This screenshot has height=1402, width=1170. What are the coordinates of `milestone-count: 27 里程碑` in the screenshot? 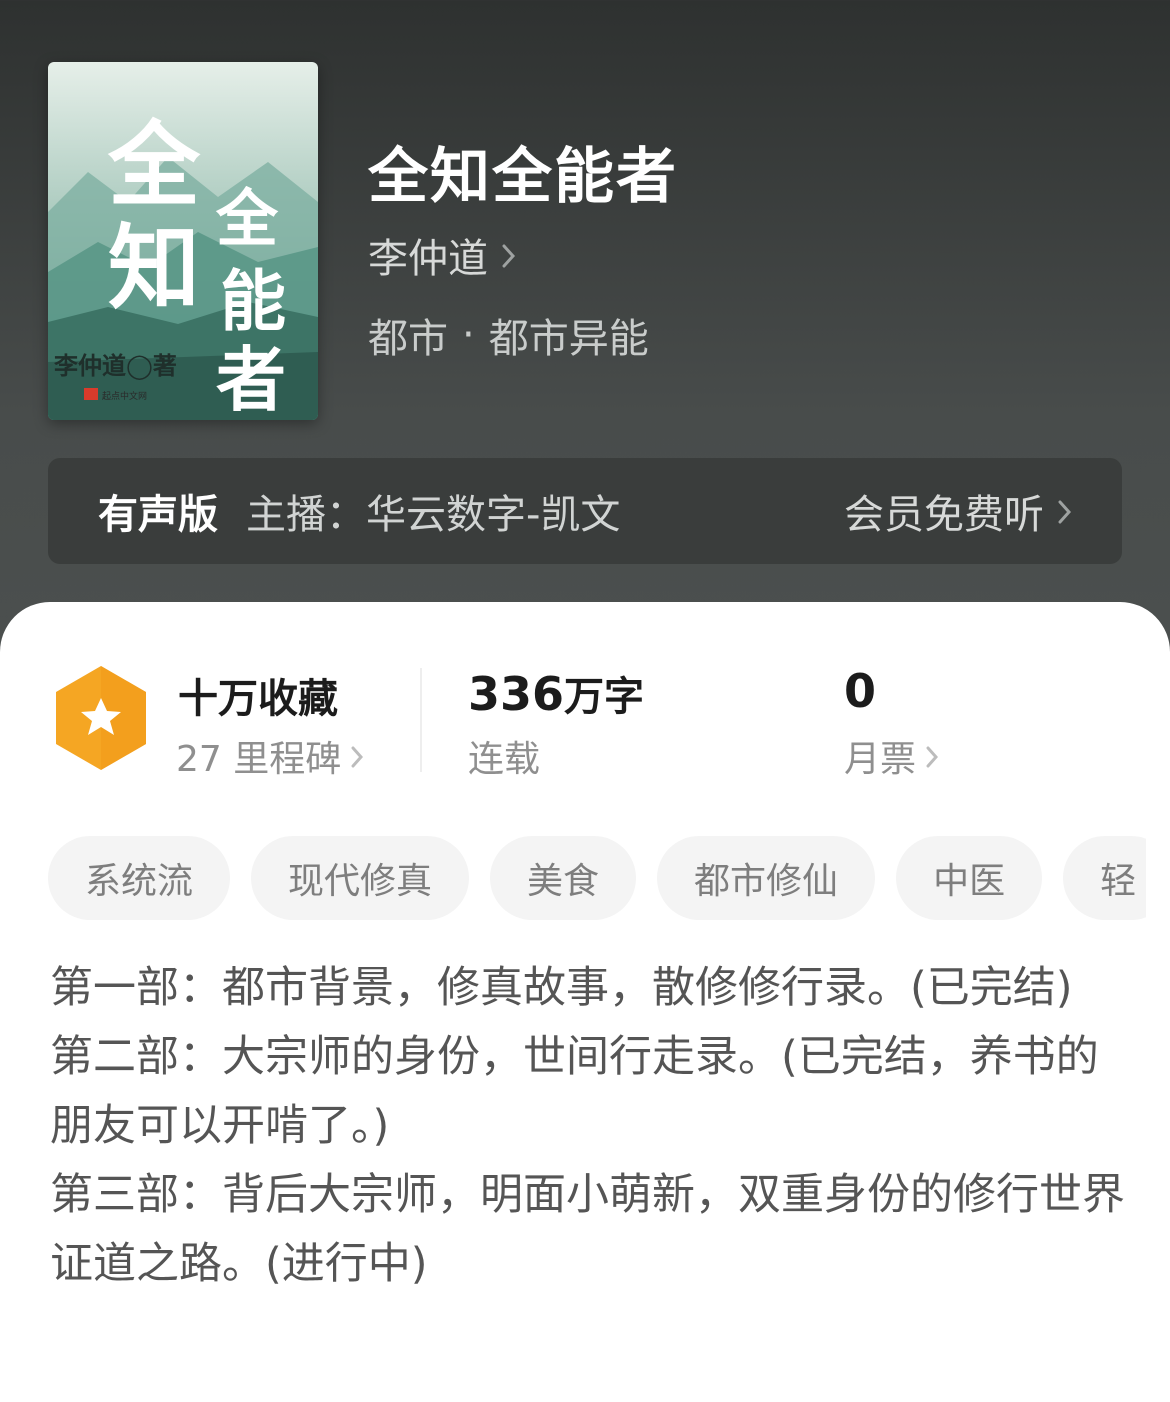 It's located at (259, 759).